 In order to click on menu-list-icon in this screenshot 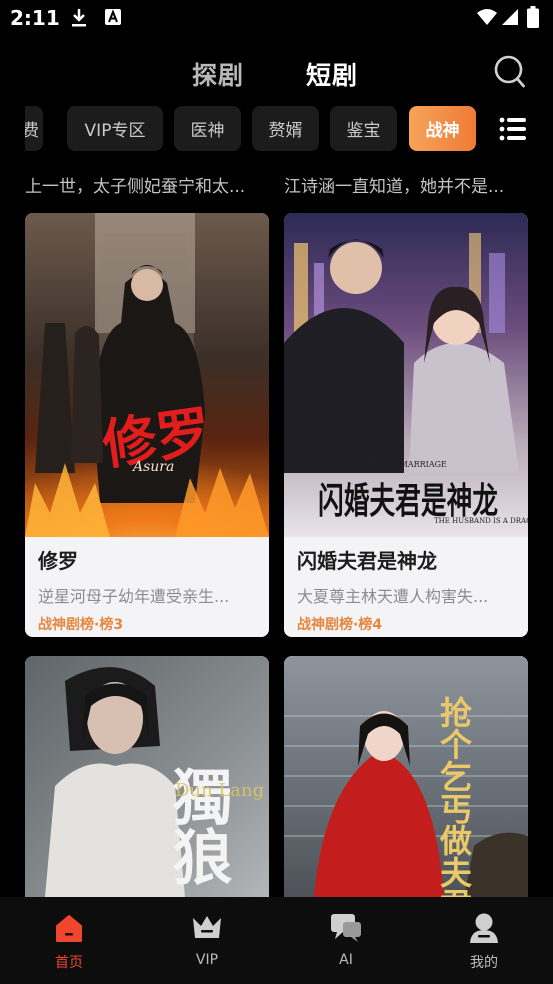, I will do `click(513, 129)`.